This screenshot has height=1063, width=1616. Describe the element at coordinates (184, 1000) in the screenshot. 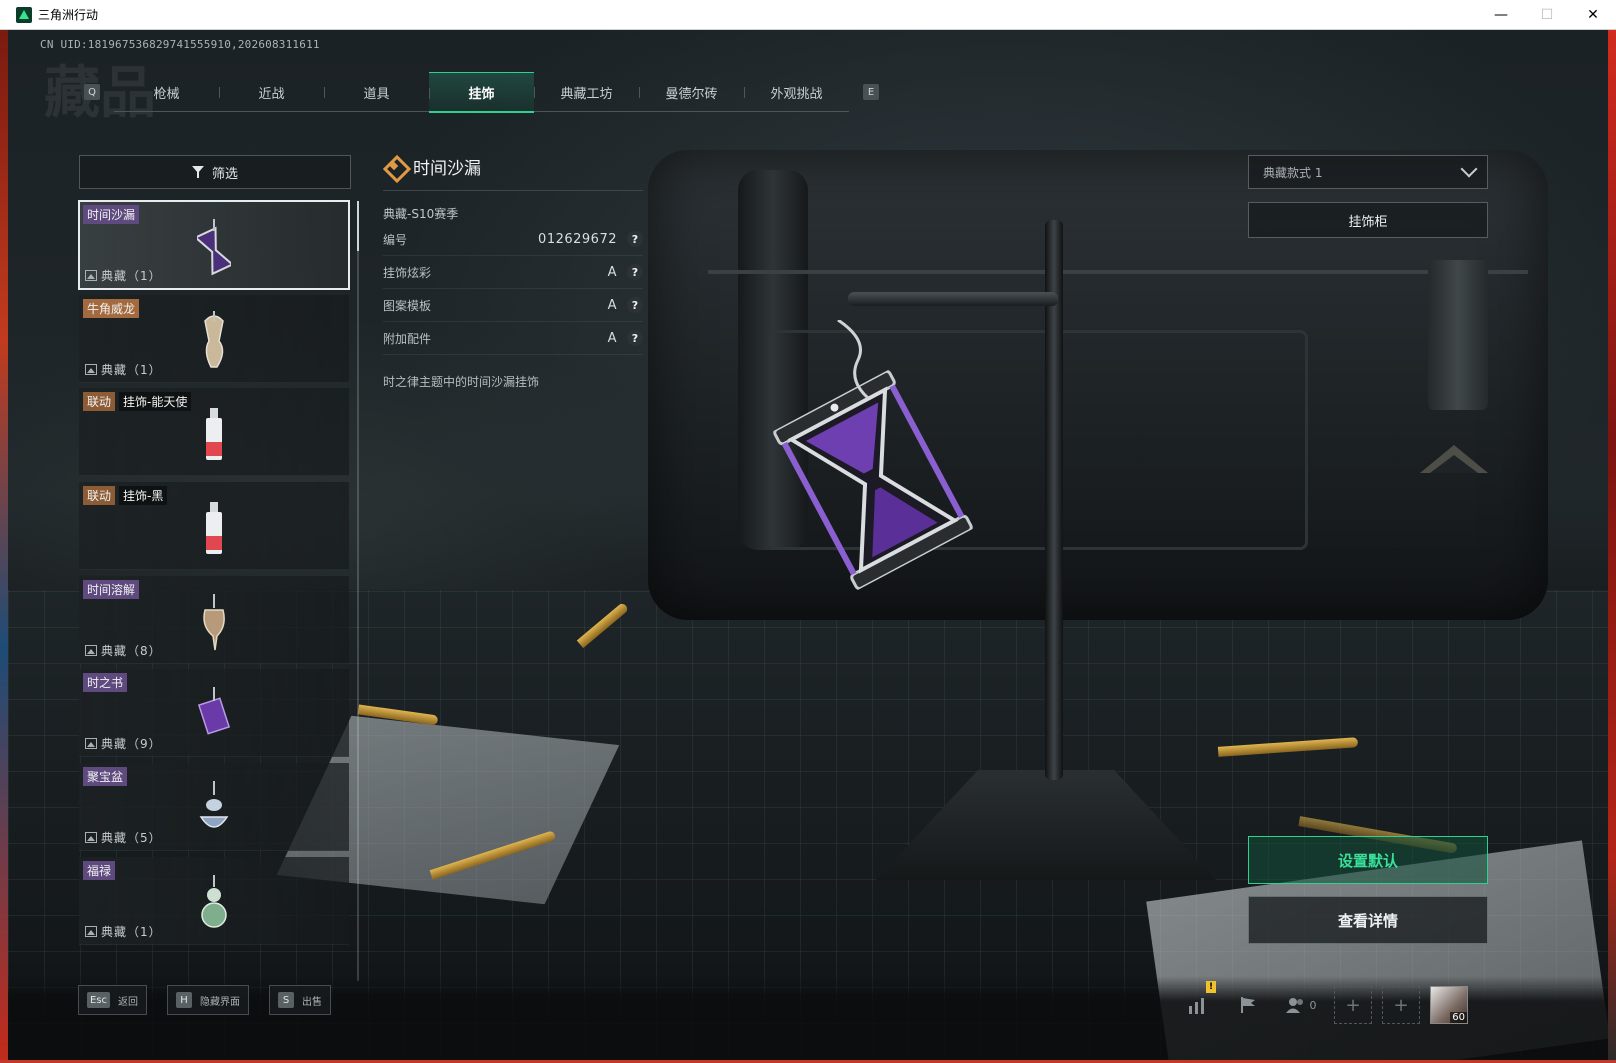

I see `key-cap: H` at that location.